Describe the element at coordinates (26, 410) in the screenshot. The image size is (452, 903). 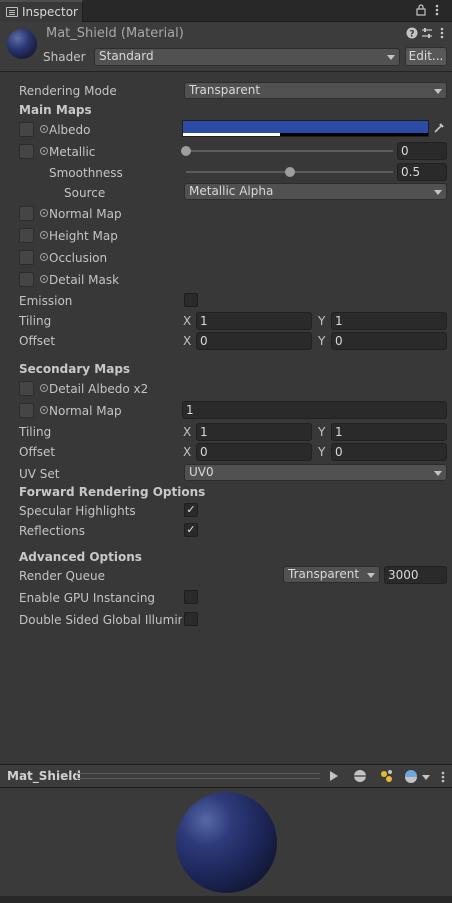
I see `secondary-normal-map-texture-slot` at that location.